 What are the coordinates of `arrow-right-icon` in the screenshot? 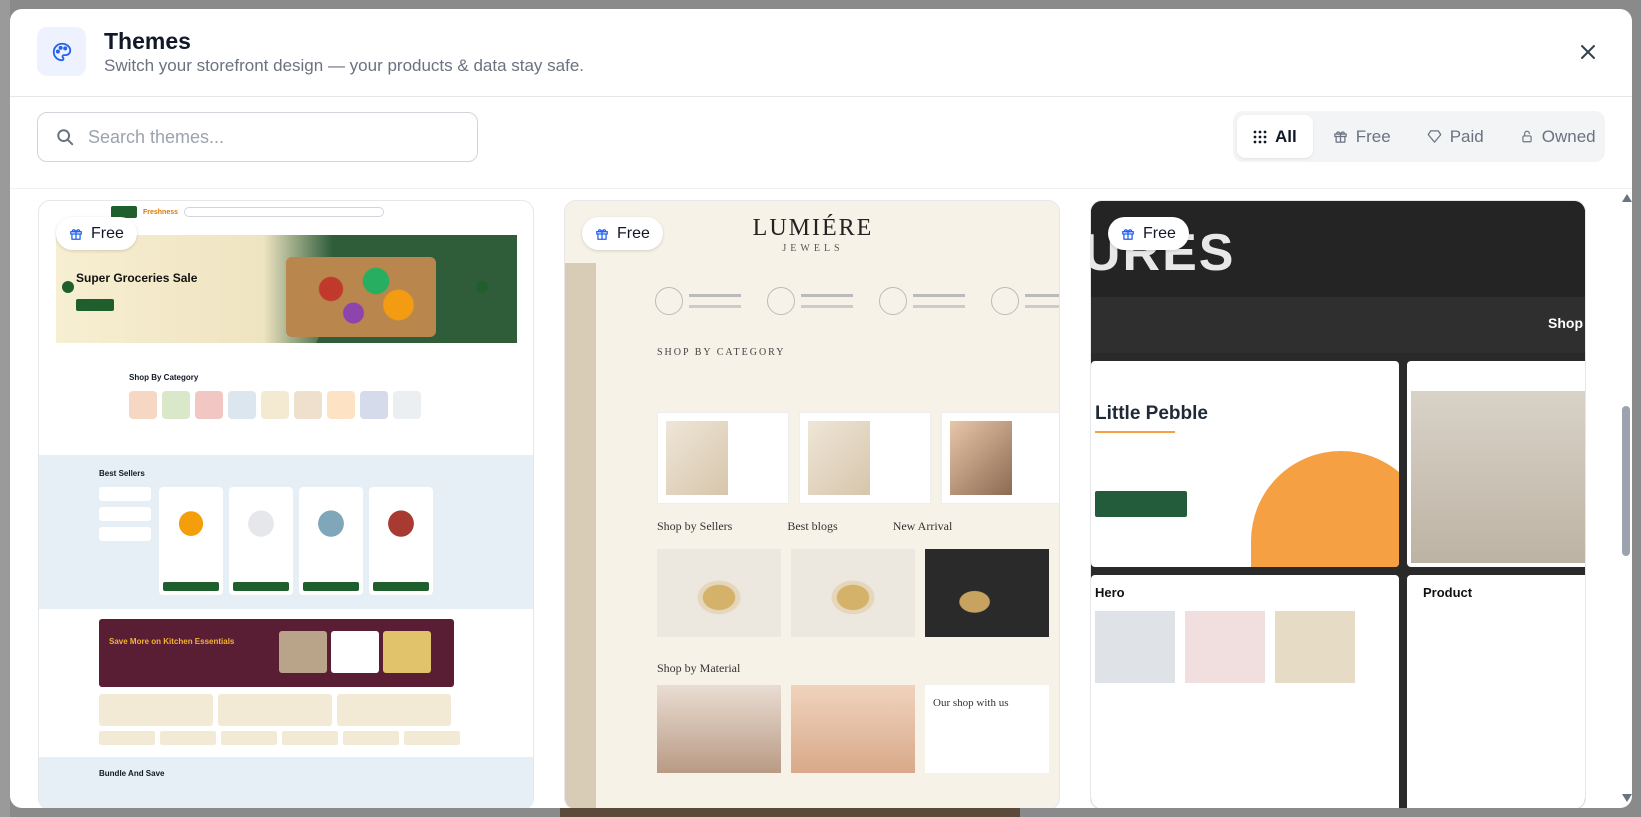 It's located at (482, 287).